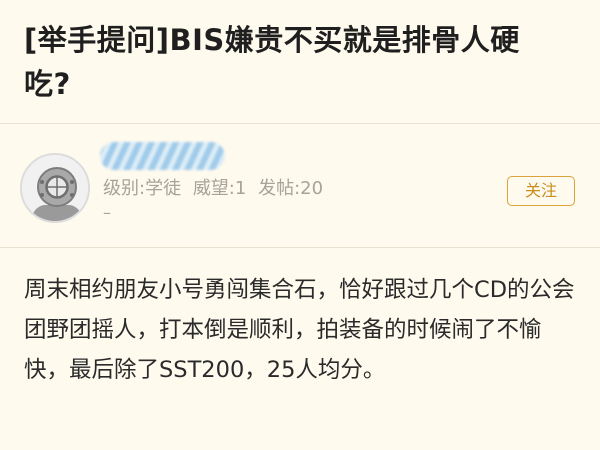 The height and width of the screenshot is (450, 600). I want to click on author-divider, so click(300, 247).